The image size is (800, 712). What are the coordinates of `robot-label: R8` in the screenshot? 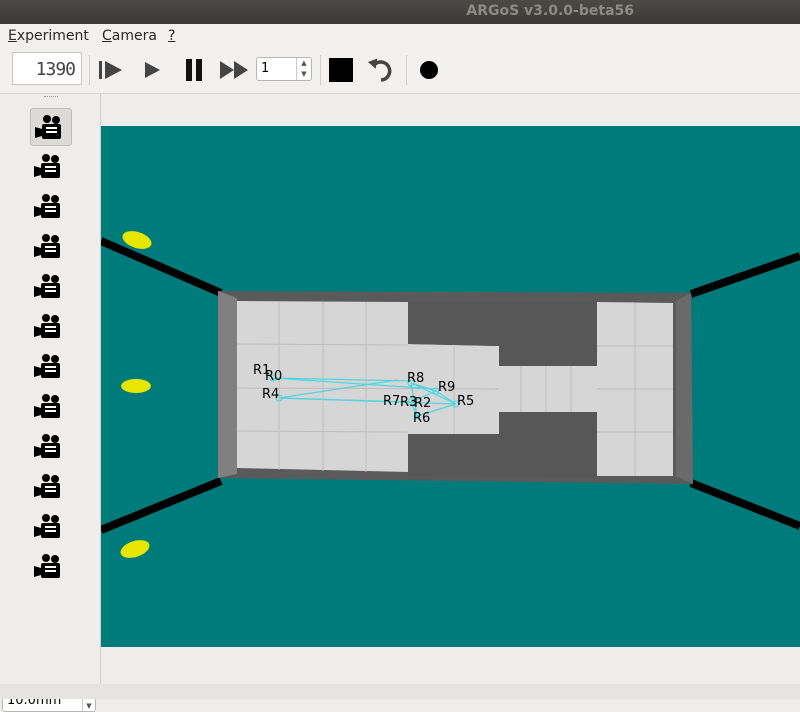 It's located at (415, 378).